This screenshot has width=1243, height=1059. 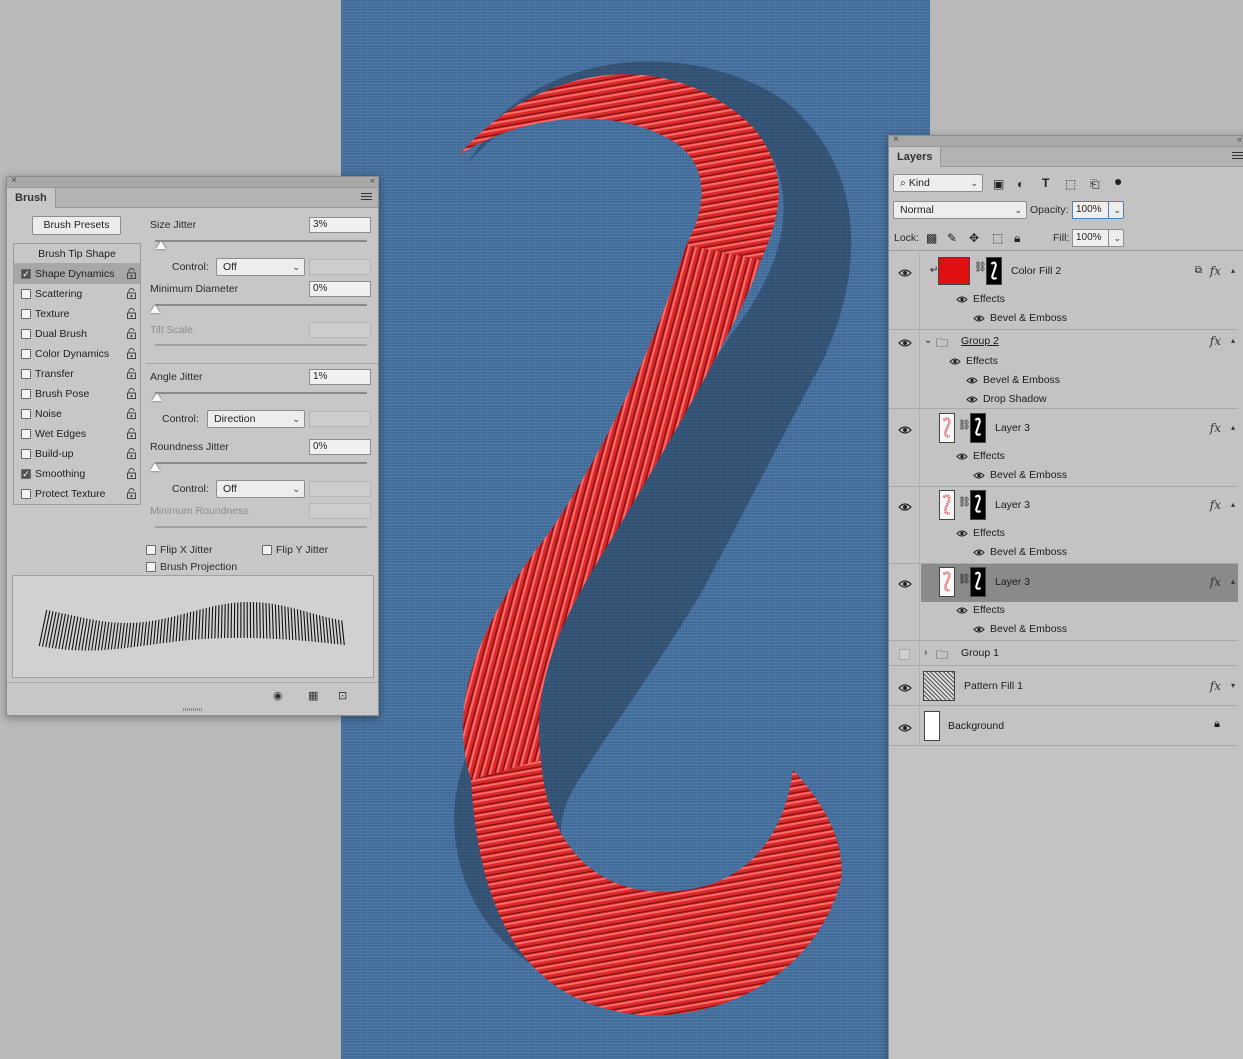 I want to click on chevron-down-icon: ▾, so click(x=1233, y=685).